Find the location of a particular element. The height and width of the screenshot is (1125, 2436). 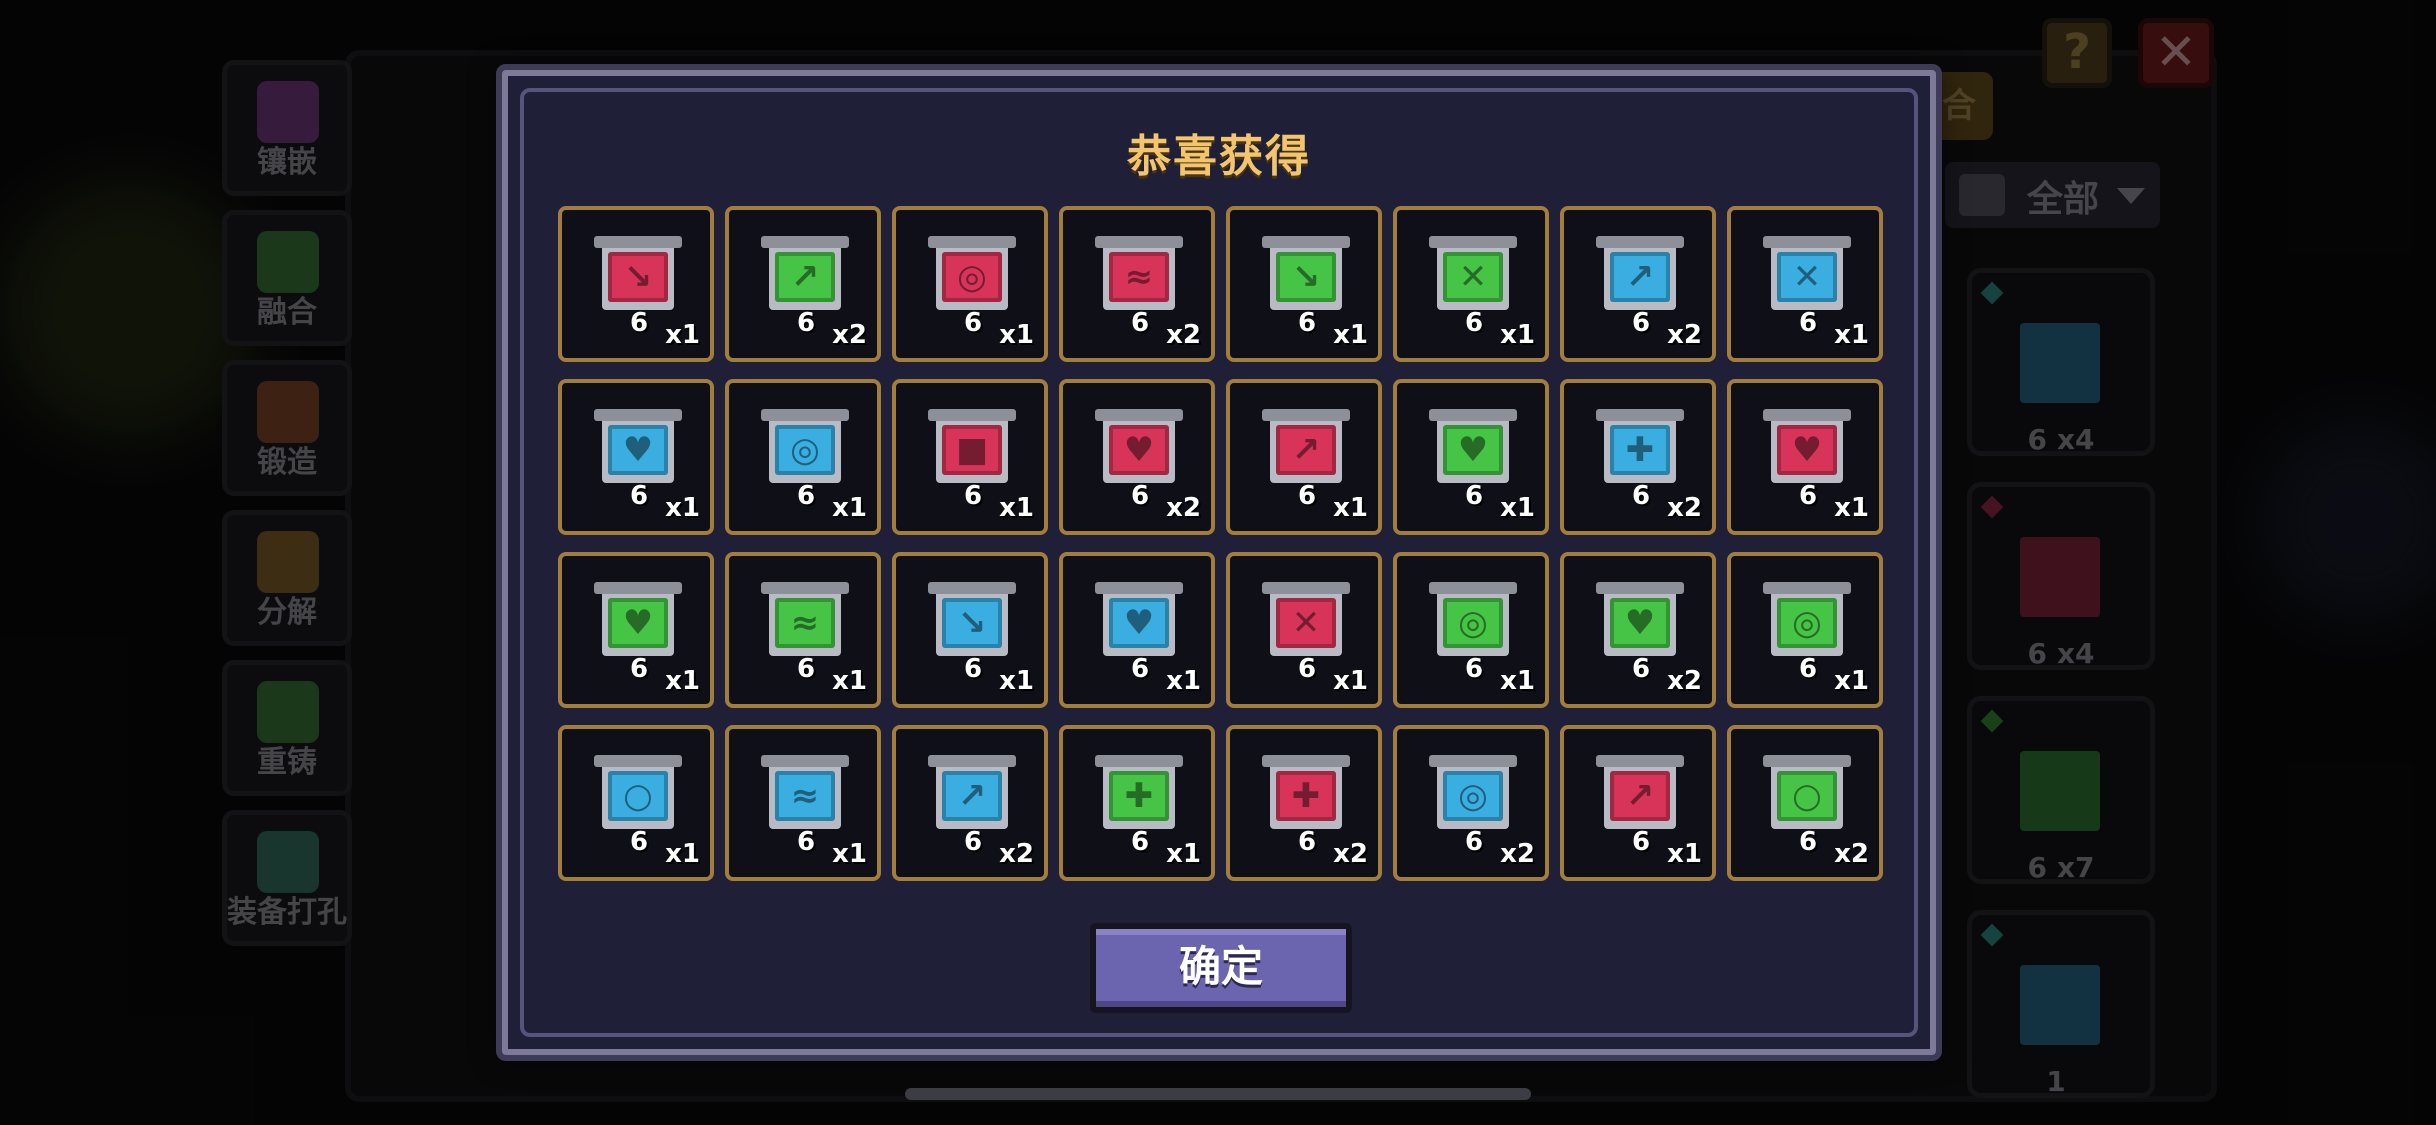

rune-gem-icon: ✕ is located at coordinates (1306, 623).